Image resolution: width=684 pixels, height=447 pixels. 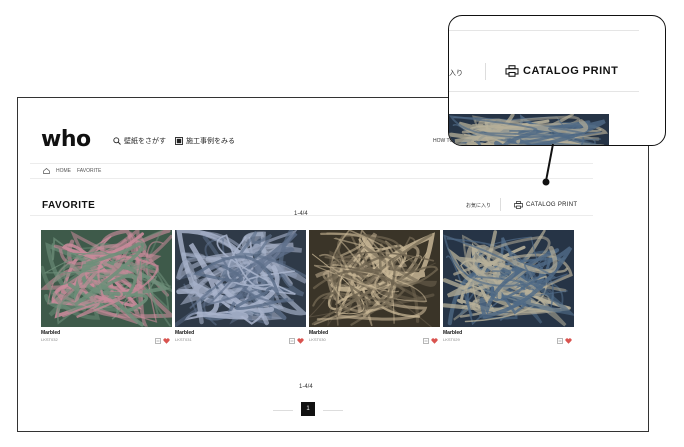 What do you see at coordinates (451, 339) in the screenshot?
I see `product-code: LKST029` at bounding box center [451, 339].